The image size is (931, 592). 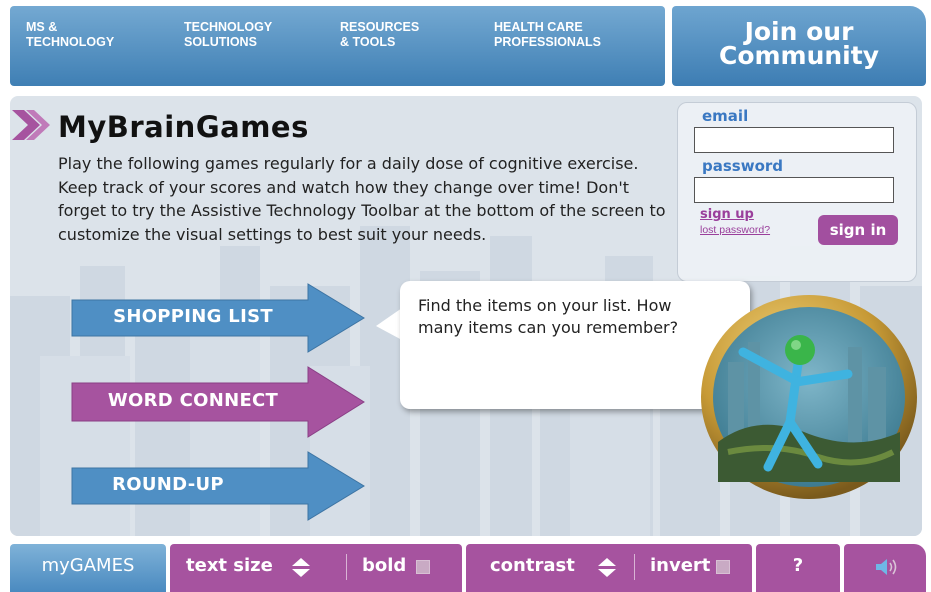 I want to click on game-round-up-button: ROUND-UP, so click(x=218, y=486).